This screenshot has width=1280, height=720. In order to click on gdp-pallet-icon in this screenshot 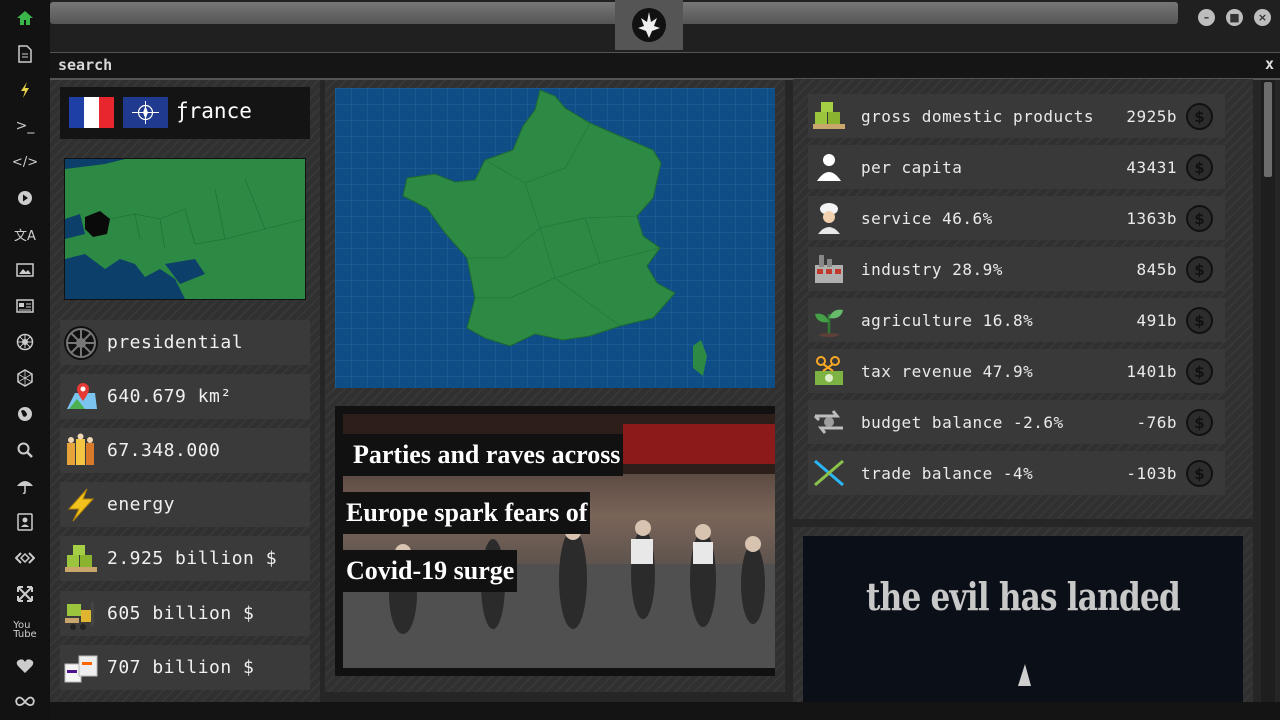, I will do `click(81, 558)`.